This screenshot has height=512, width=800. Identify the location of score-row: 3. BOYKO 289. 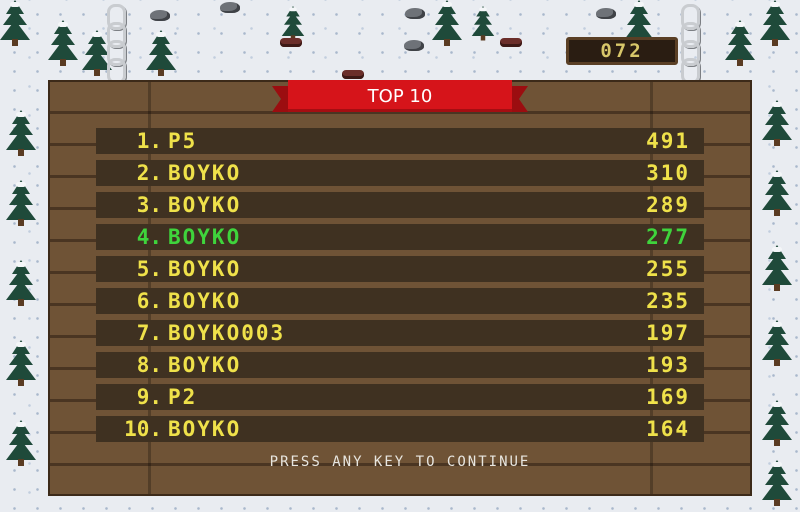
(400, 205).